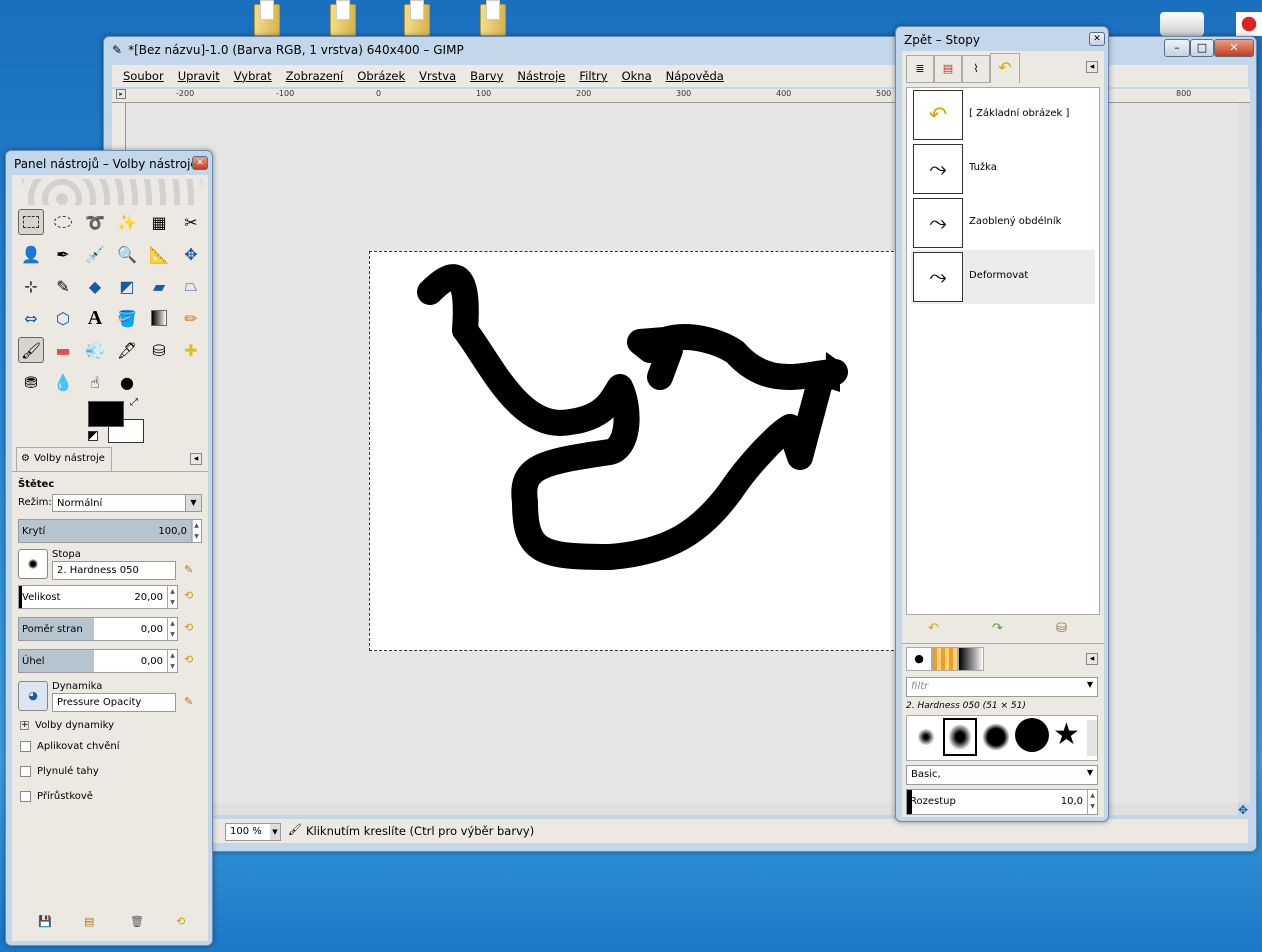  What do you see at coordinates (98, 661) in the screenshot?
I see `angle-slider: Úhel 0,00 ▲ ▼` at bounding box center [98, 661].